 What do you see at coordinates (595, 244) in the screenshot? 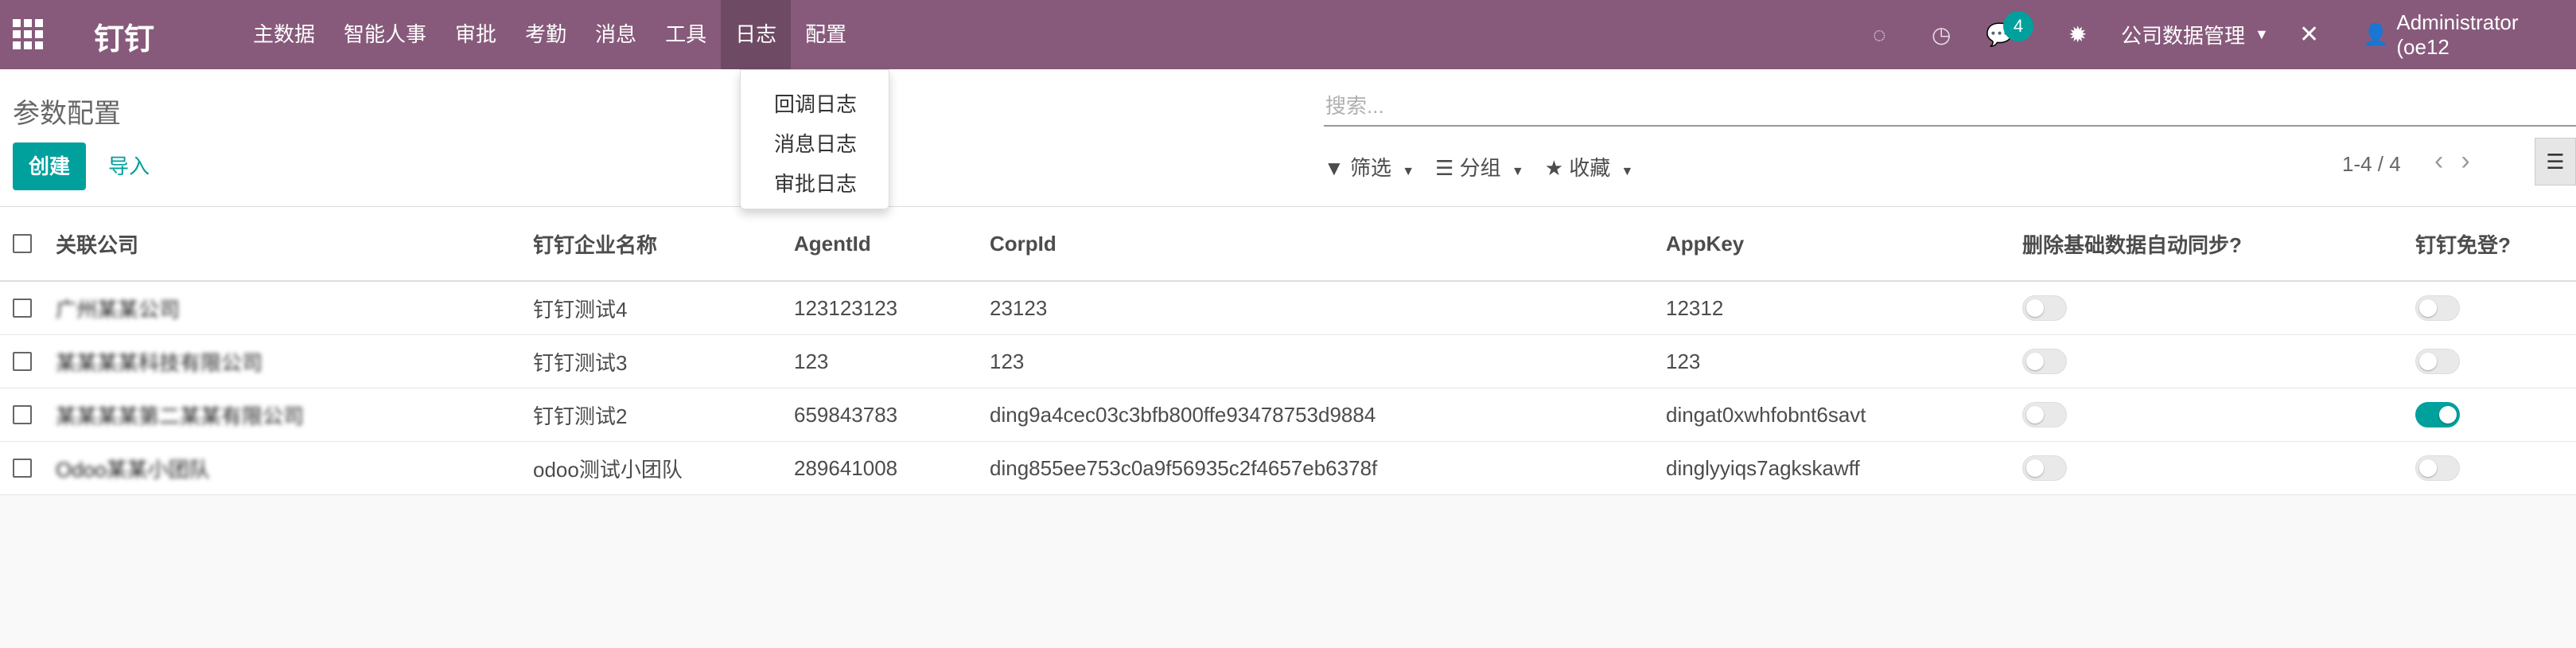
I see `column-header-name: 钉钉企业名称` at bounding box center [595, 244].